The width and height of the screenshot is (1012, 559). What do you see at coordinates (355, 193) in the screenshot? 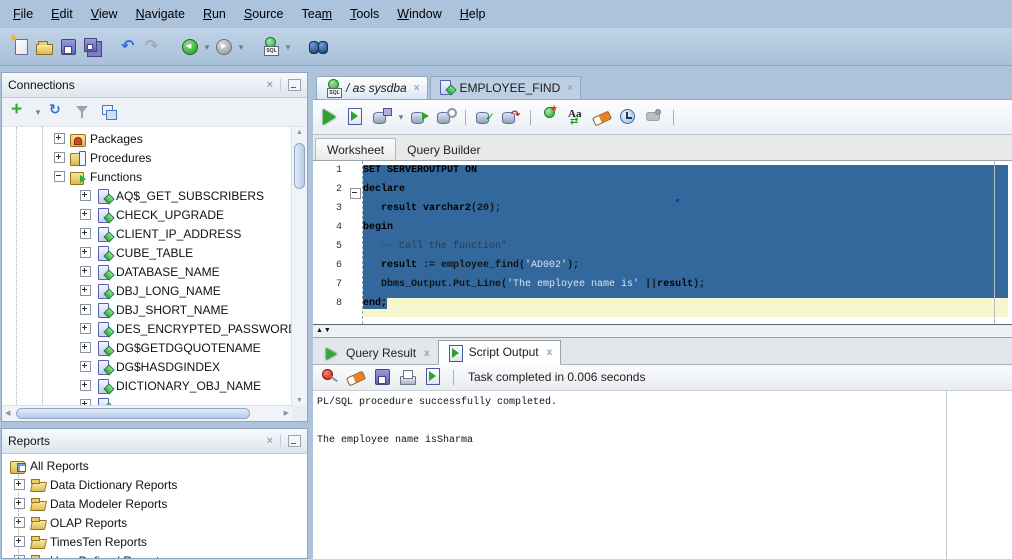
I see `fold-collapse-icon` at bounding box center [355, 193].